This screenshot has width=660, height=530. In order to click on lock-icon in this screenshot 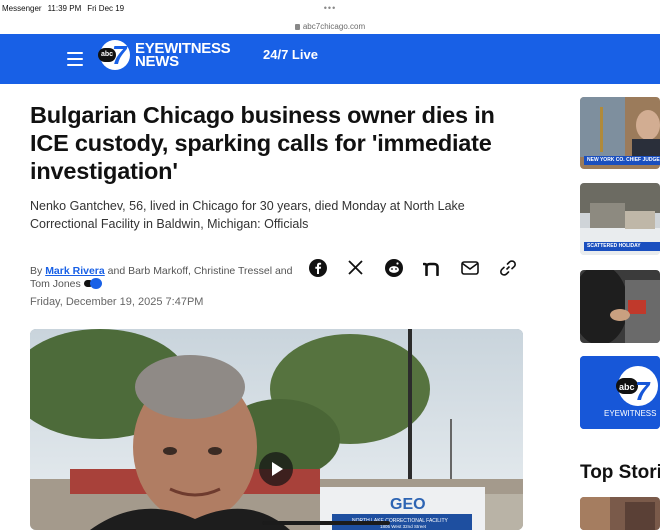, I will do `click(297, 27)`.